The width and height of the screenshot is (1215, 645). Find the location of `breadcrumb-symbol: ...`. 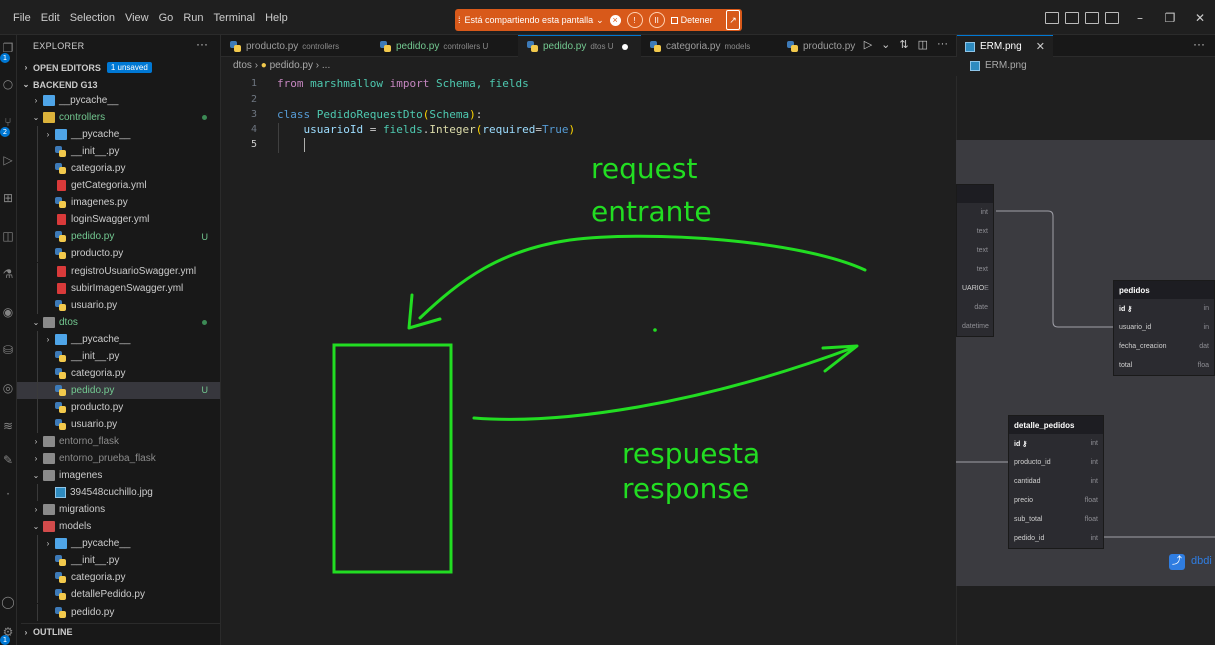

breadcrumb-symbol: ... is located at coordinates (326, 65).